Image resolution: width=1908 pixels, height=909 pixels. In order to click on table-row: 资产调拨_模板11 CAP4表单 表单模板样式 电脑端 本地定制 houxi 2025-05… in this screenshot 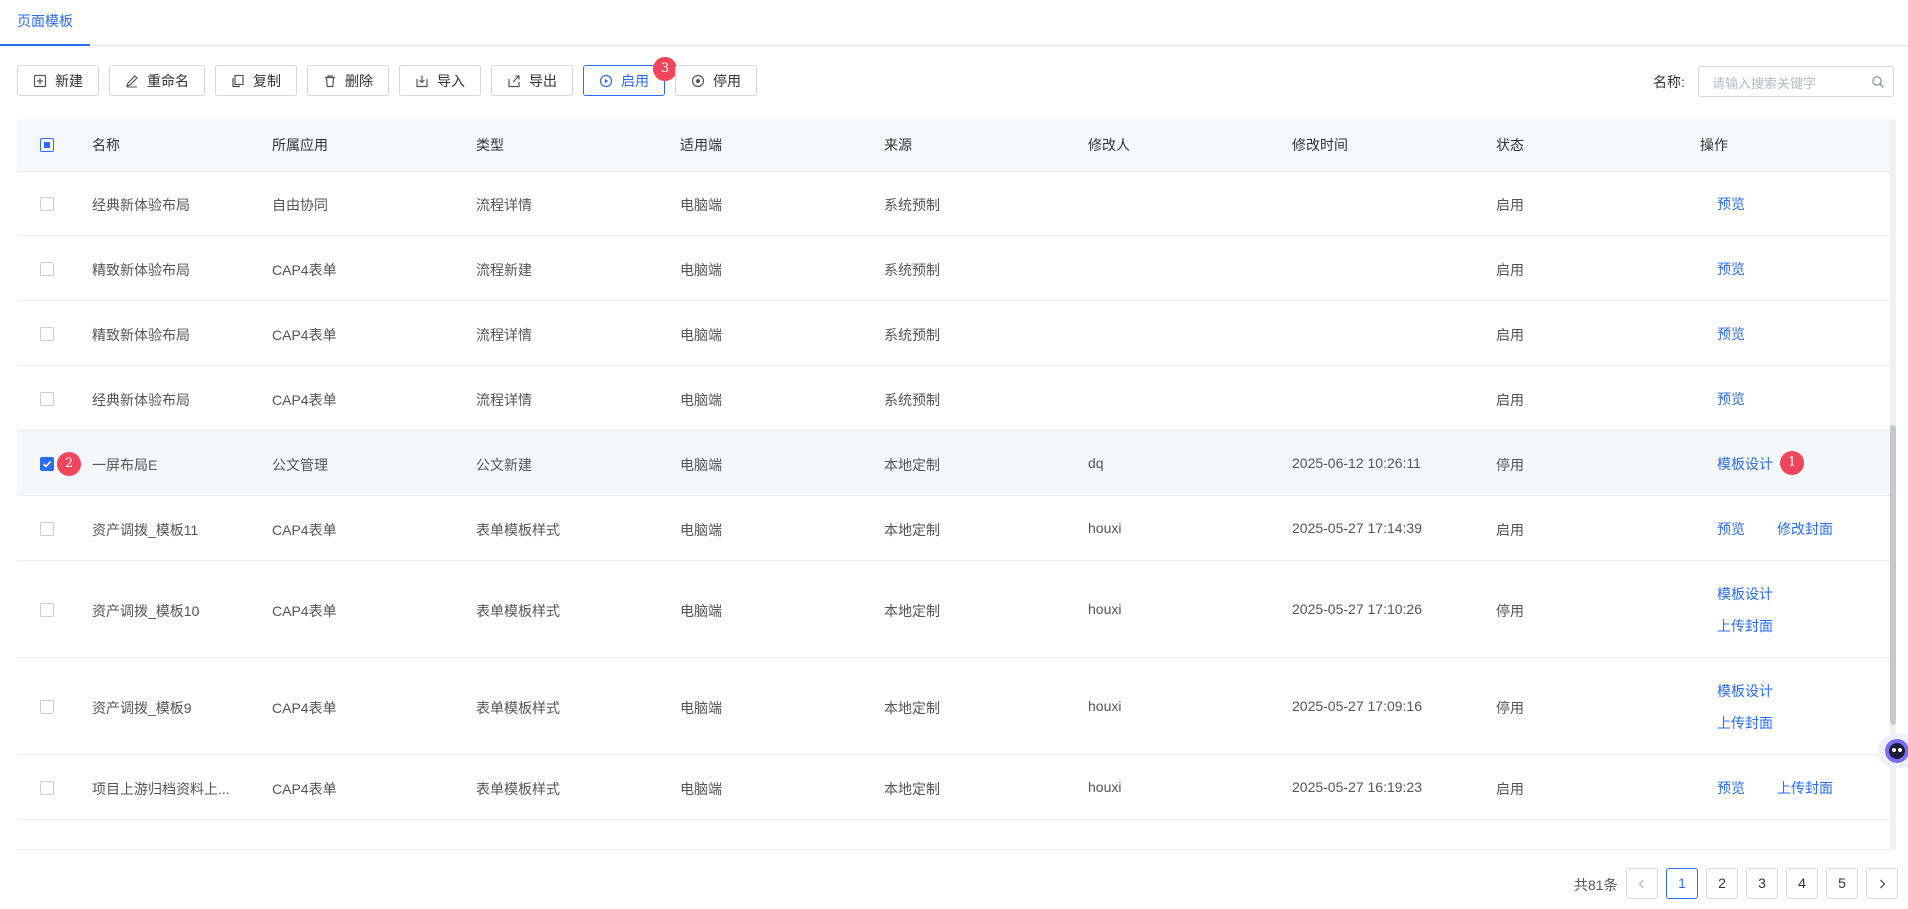, I will do `click(953, 528)`.